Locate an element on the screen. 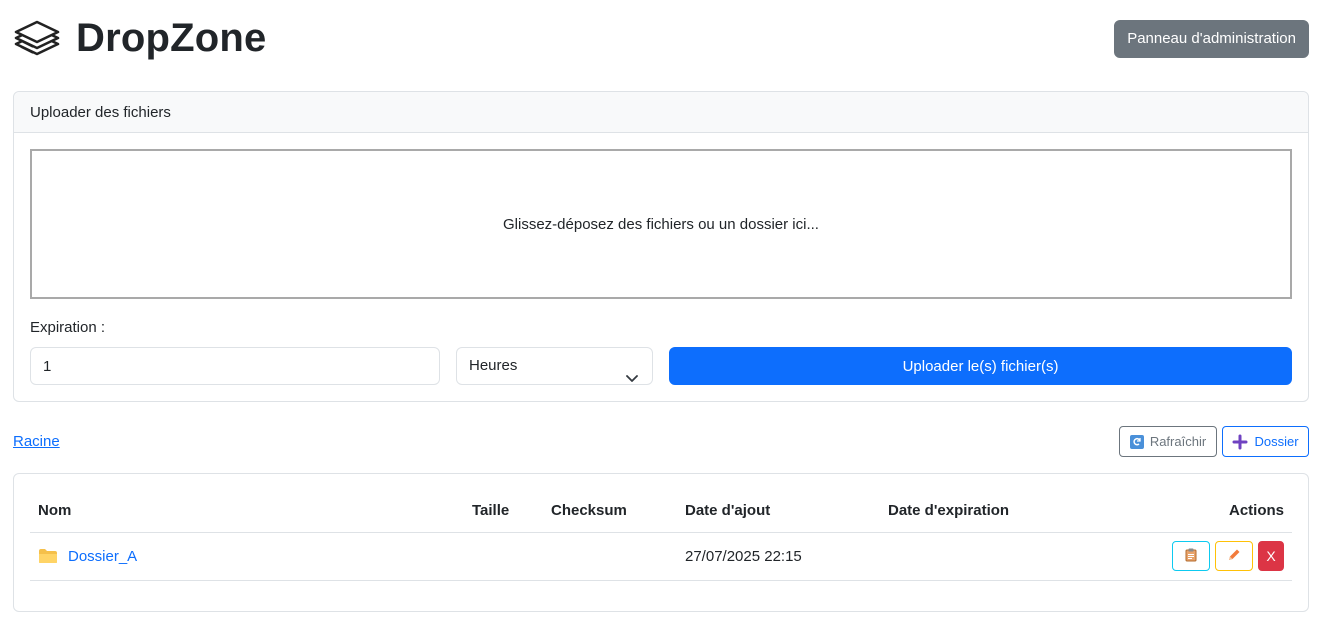  upload-card-title: Uploader des fichiers is located at coordinates (661, 112).